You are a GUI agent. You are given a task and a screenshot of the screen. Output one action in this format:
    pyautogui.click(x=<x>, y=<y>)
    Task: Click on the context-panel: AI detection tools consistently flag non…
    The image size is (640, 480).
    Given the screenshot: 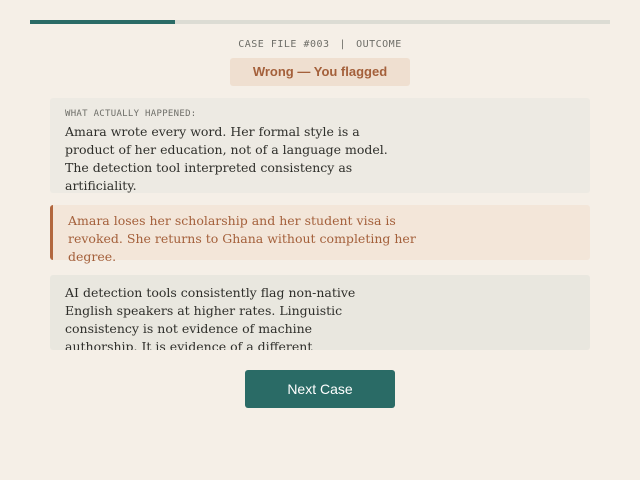 What is the action you would take?
    pyautogui.click(x=320, y=312)
    